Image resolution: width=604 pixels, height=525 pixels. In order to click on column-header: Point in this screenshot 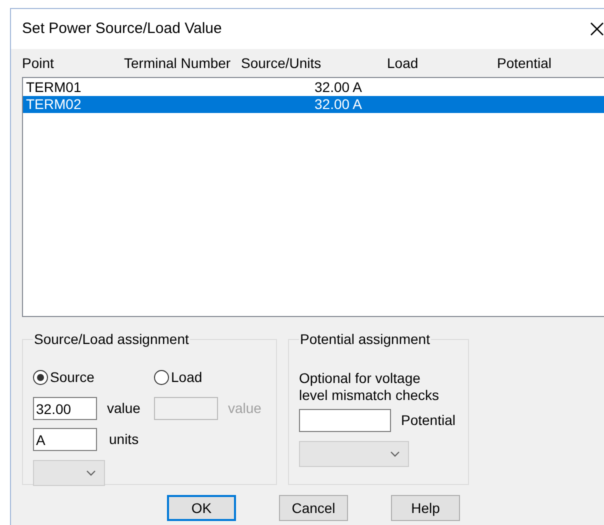, I will do `click(73, 63)`.